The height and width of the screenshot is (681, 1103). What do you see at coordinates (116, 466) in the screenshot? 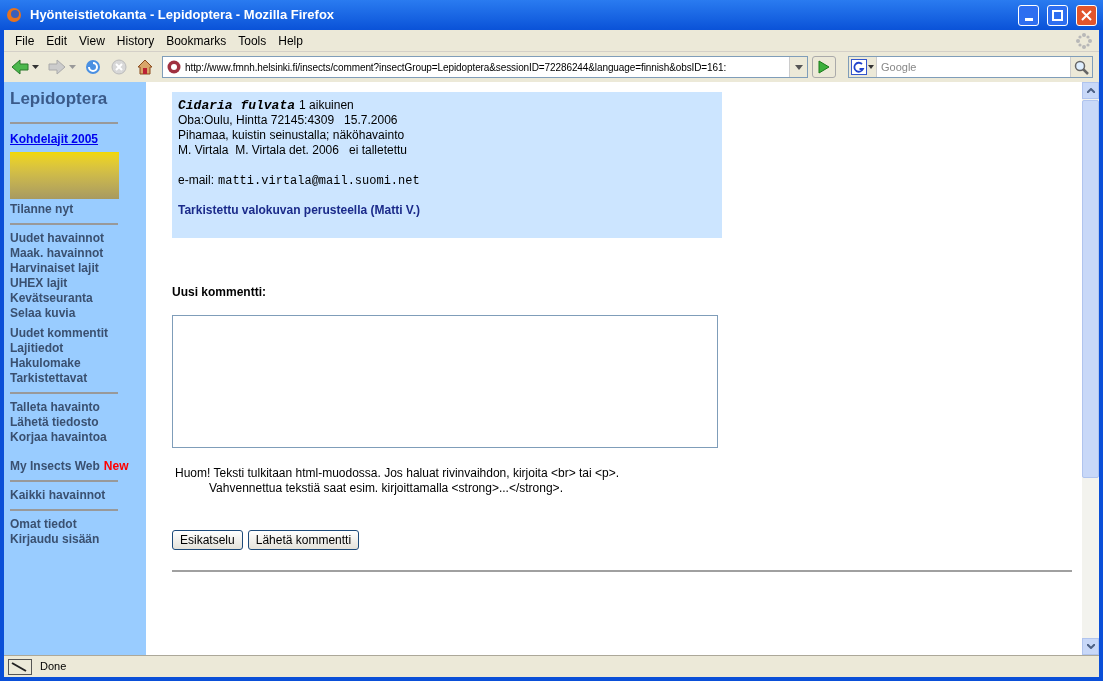
I see `new-label: New` at bounding box center [116, 466].